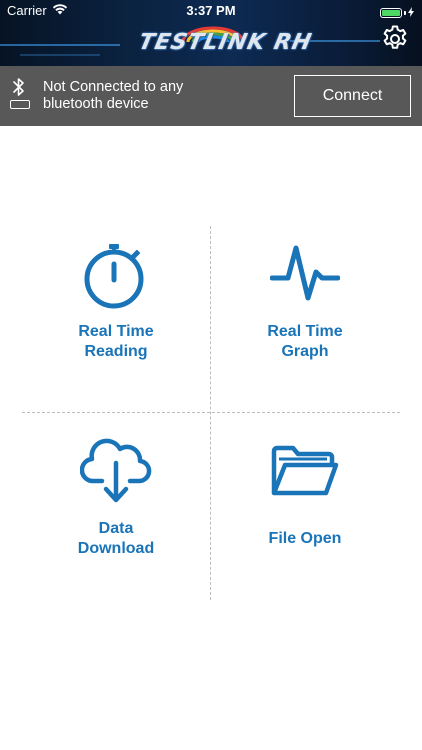 This screenshot has height=750, width=422. I want to click on stopwatch-icon, so click(116, 277).